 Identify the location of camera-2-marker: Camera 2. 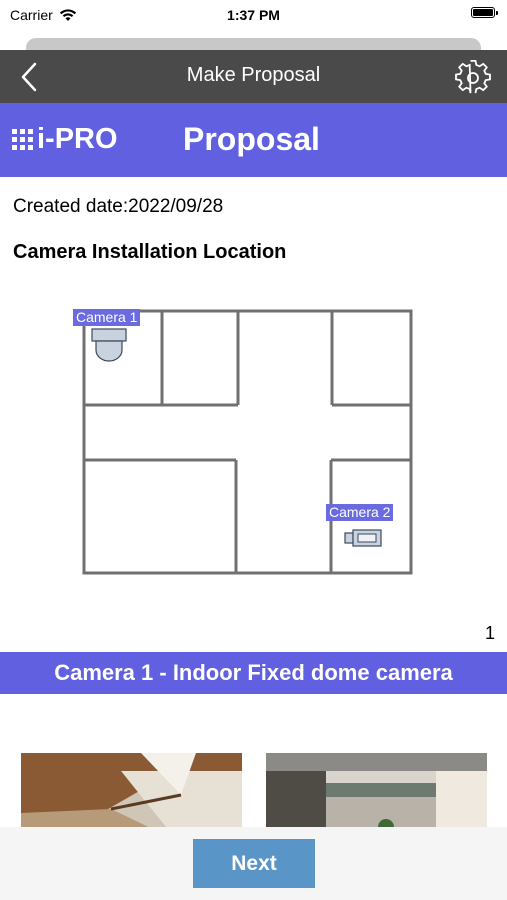
(360, 512).